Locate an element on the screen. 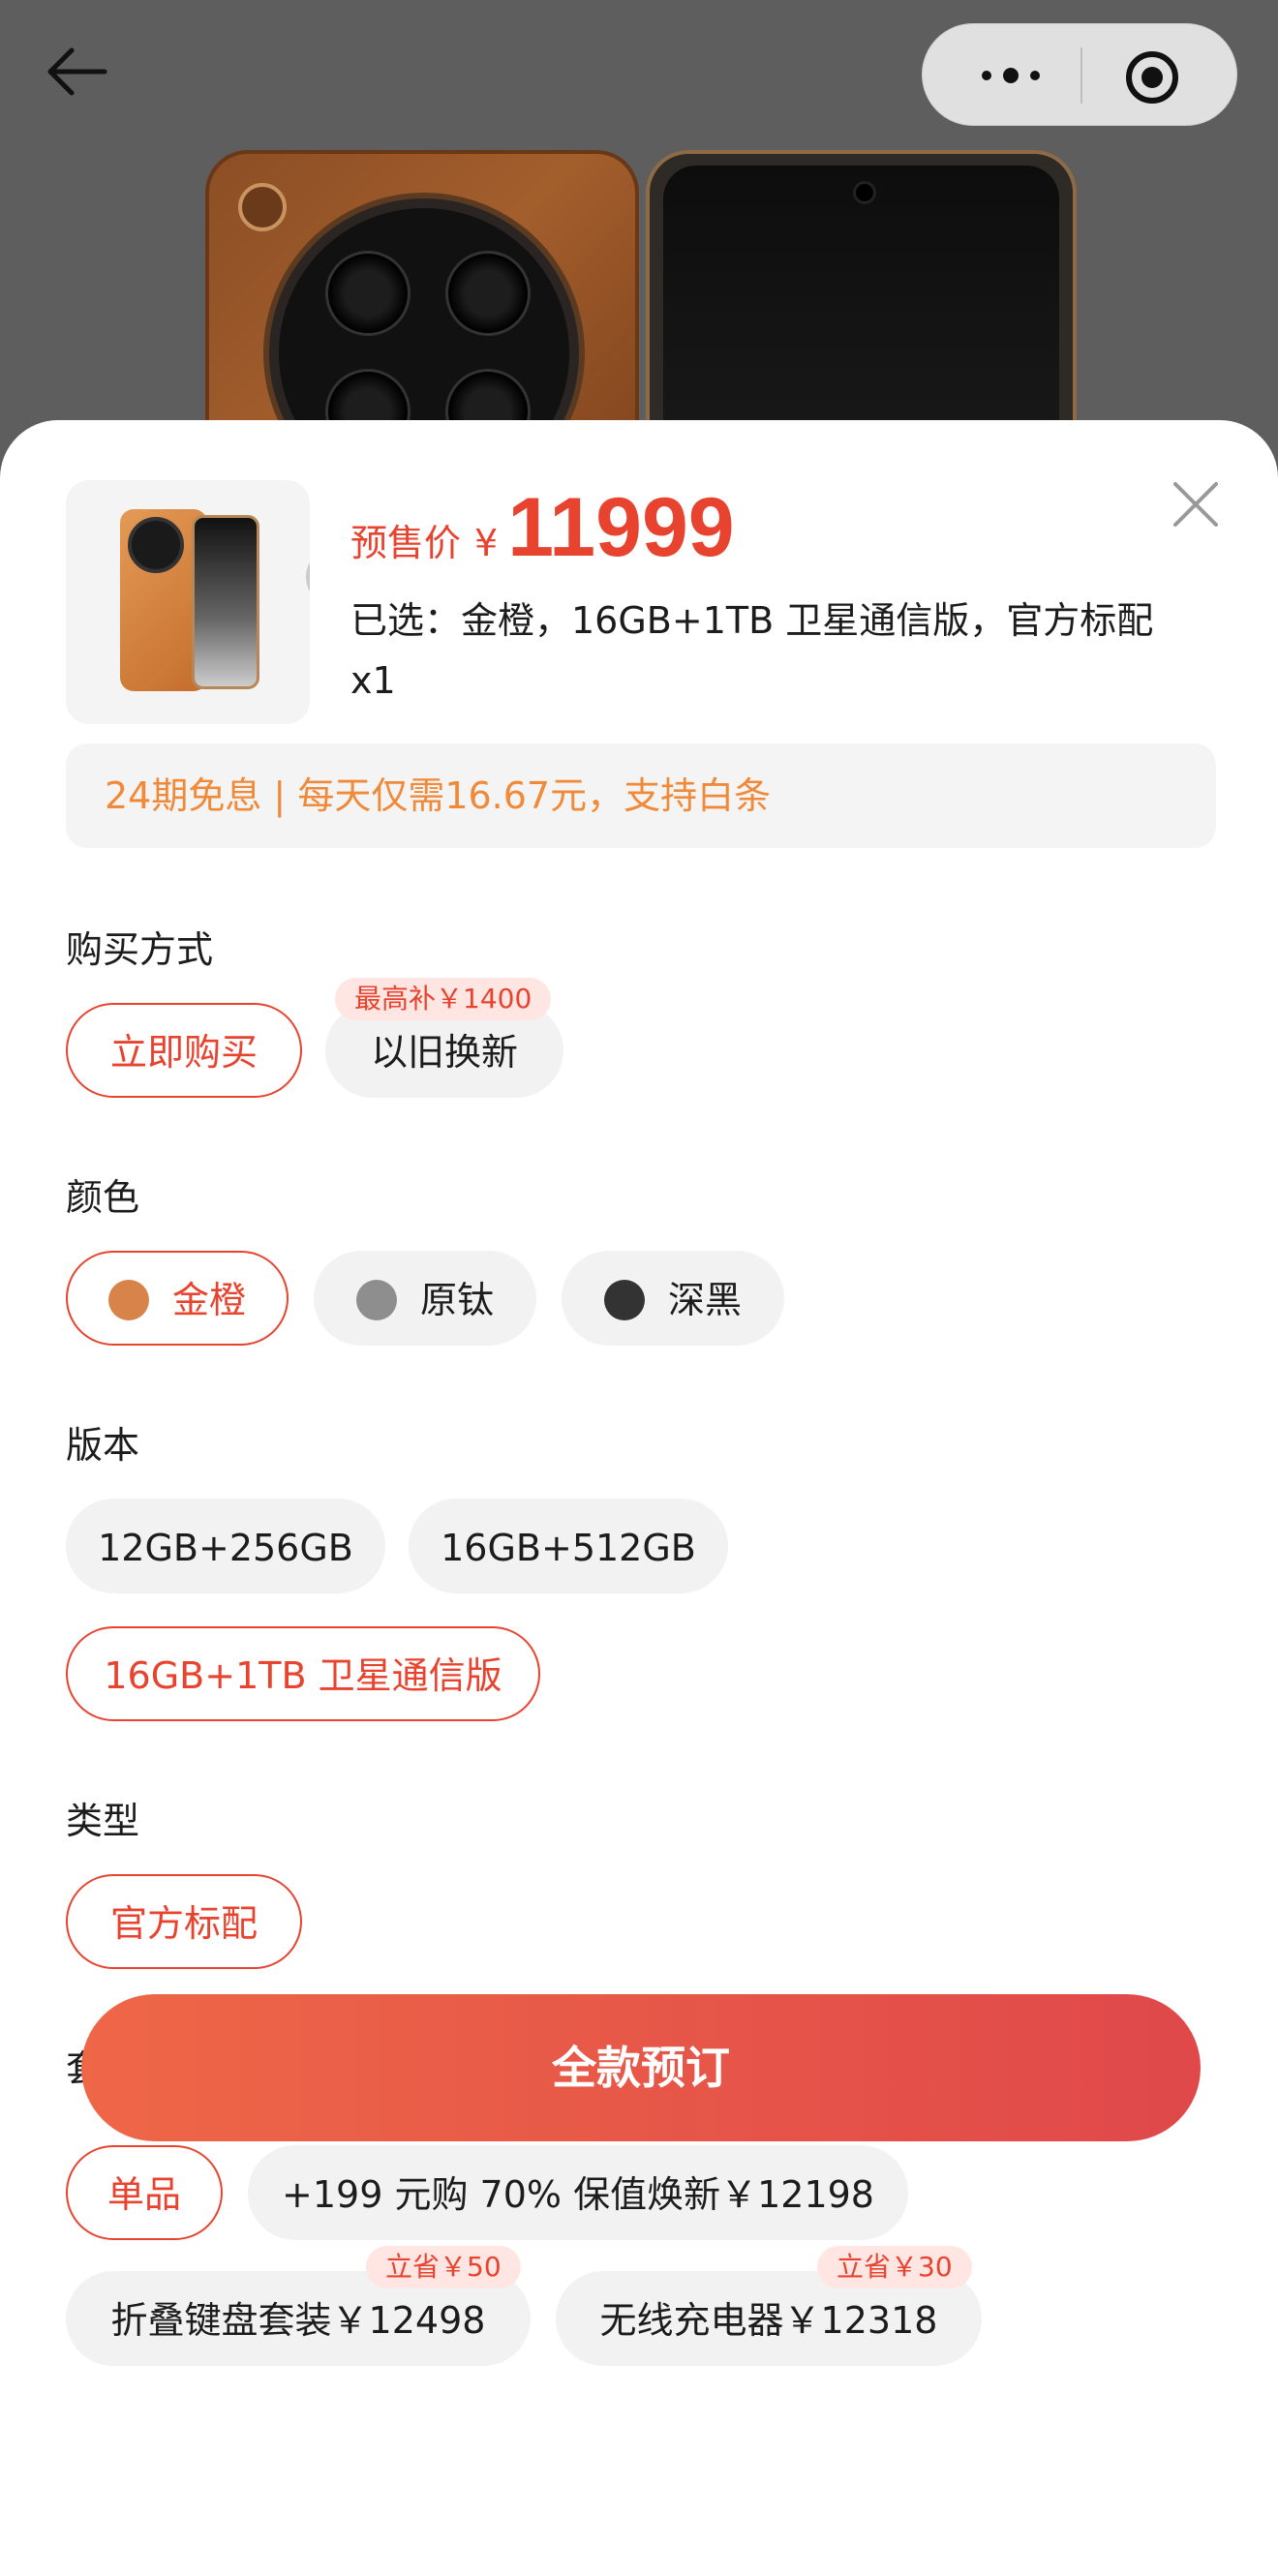 The image size is (1278, 2576). expand-image-button is located at coordinates (308, 577).